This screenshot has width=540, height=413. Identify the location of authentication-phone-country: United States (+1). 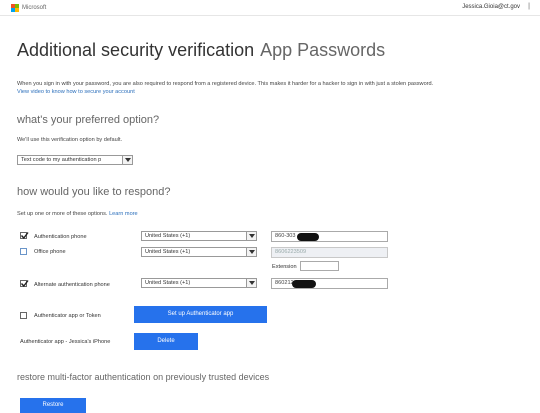
(168, 236).